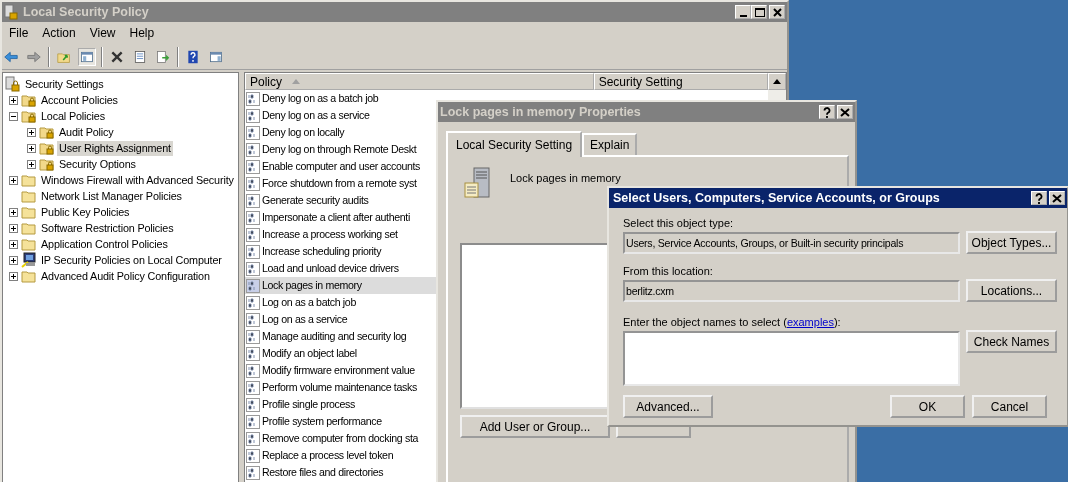 This screenshot has height=482, width=1068. I want to click on field-label: From this location:, so click(668, 271).